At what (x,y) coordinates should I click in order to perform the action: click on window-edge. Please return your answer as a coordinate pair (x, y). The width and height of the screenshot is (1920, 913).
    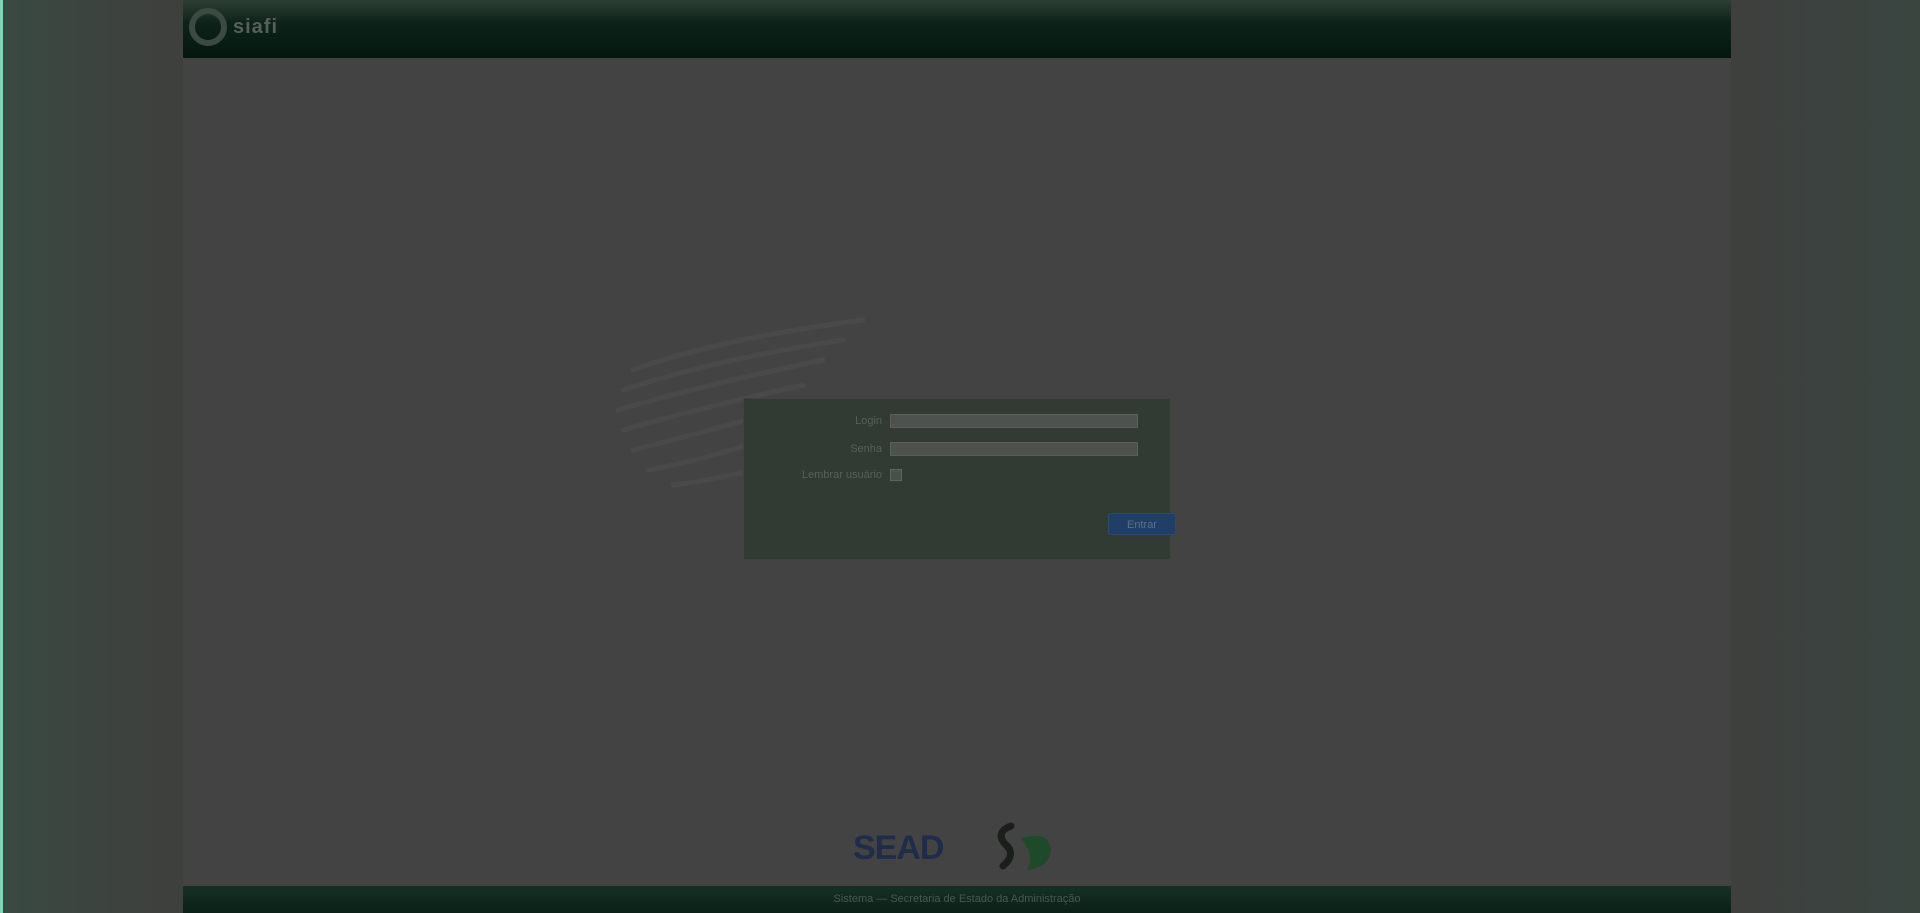
    Looking at the image, I should click on (1, 456).